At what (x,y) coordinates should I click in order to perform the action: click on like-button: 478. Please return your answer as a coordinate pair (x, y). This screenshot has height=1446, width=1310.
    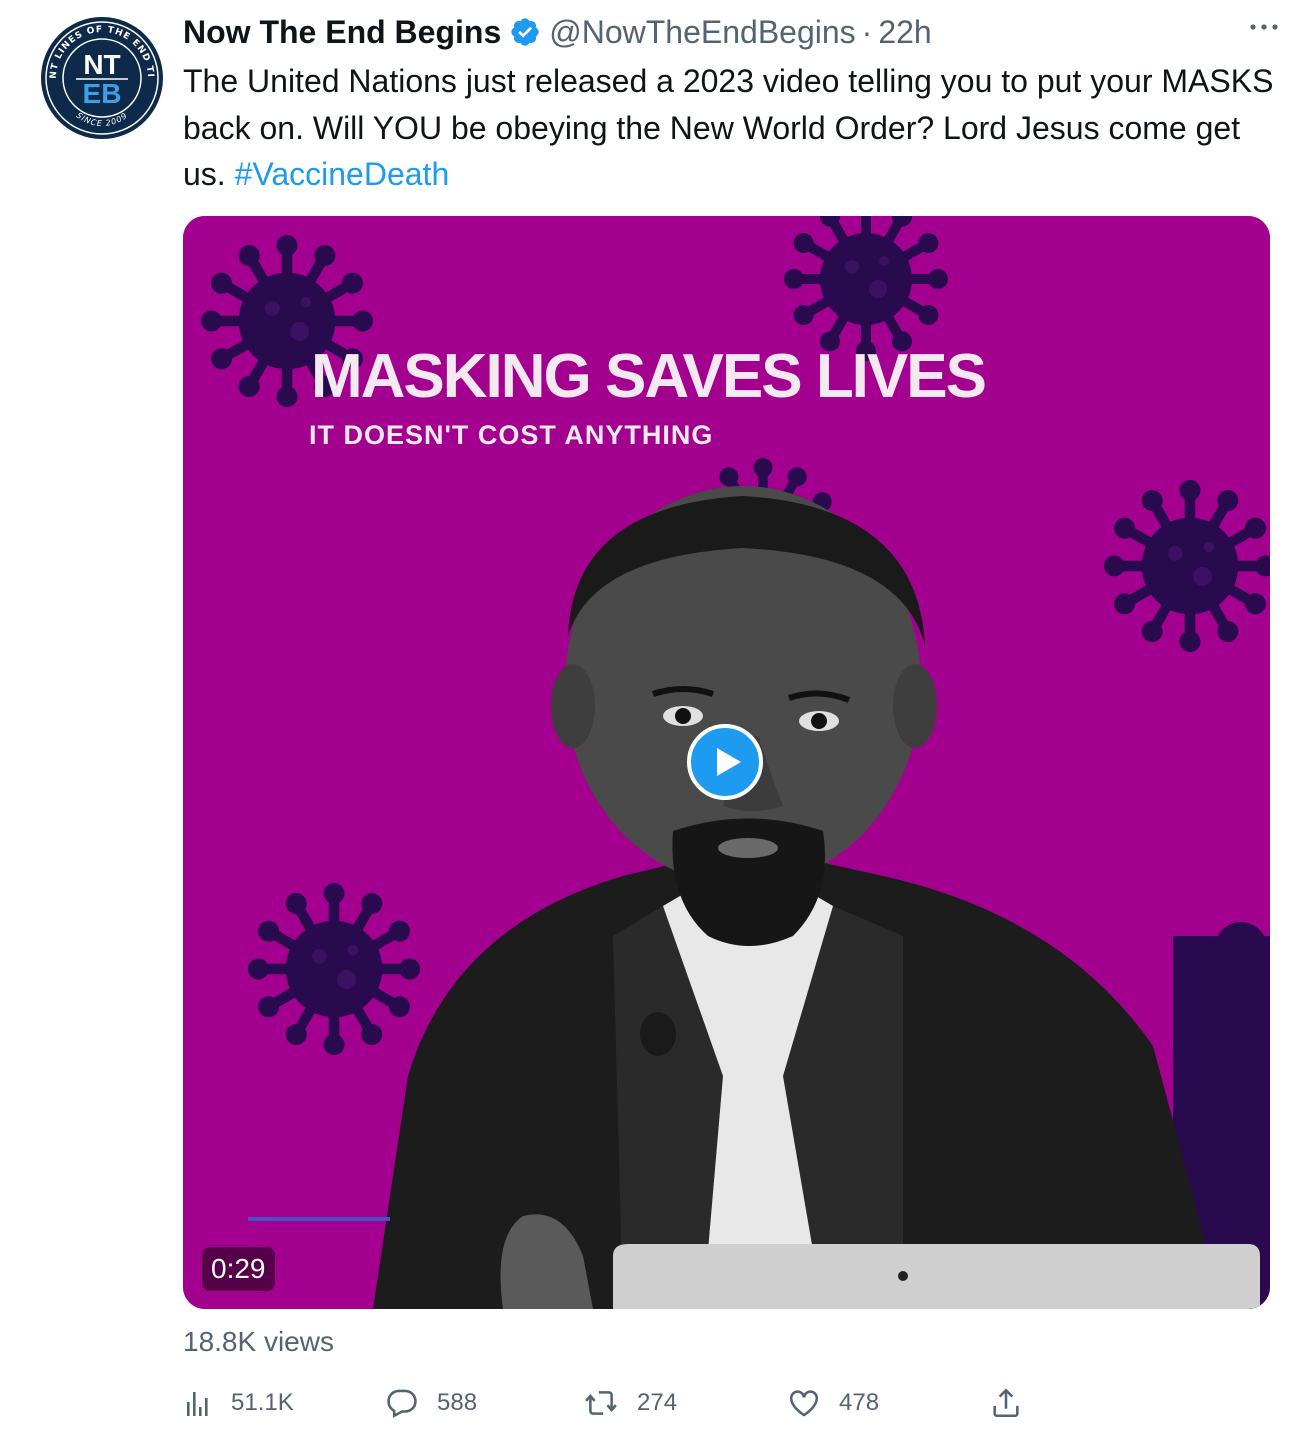
    Looking at the image, I should click on (833, 1403).